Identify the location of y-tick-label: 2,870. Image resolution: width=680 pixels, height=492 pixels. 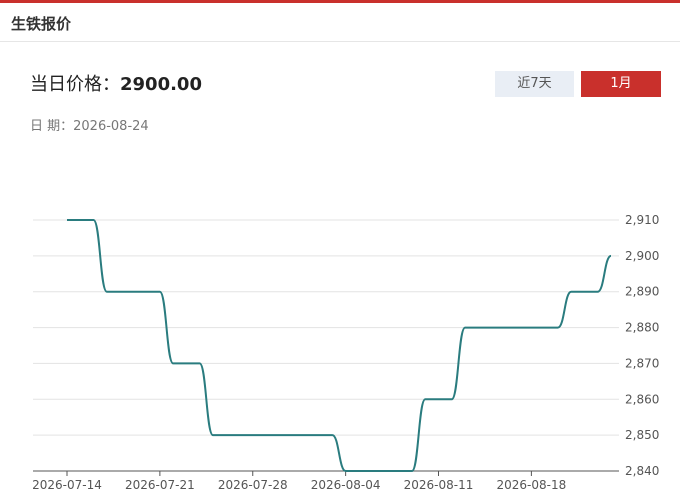
(642, 363).